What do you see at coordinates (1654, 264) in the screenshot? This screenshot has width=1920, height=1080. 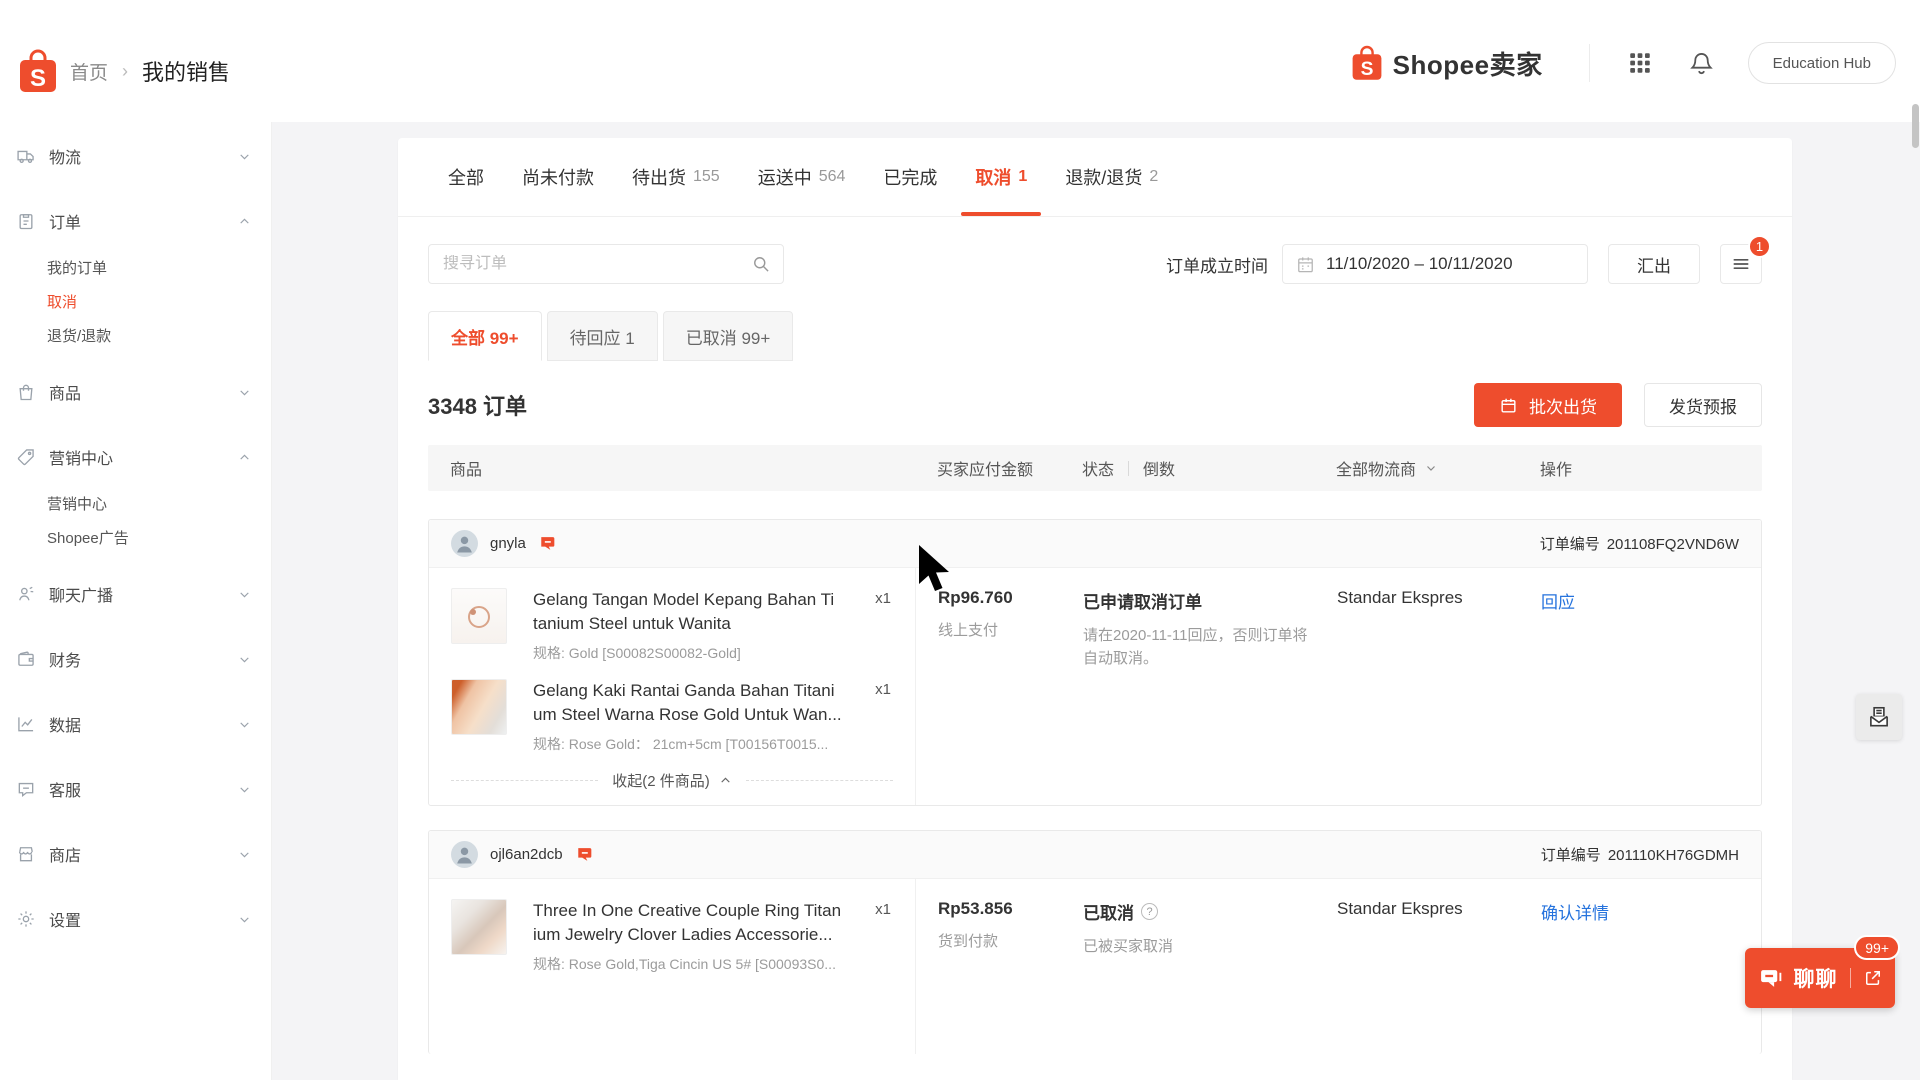 I see `export-button: 汇出` at bounding box center [1654, 264].